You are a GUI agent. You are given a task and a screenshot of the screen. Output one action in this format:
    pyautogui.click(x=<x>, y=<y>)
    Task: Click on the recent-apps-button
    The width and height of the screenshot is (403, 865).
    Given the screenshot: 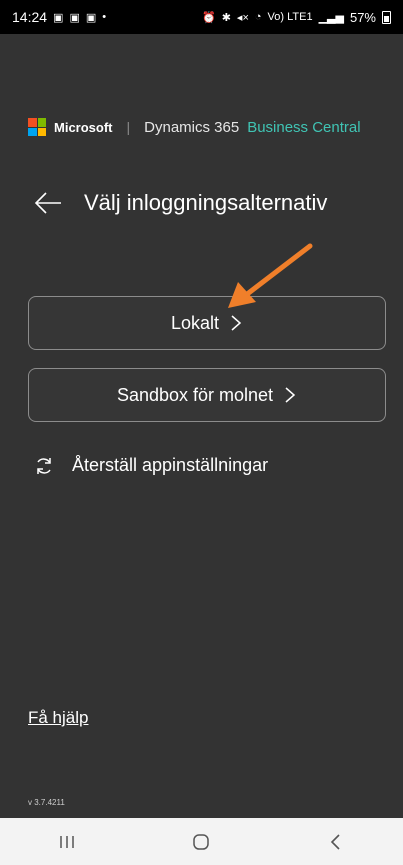 What is the action you would take?
    pyautogui.click(x=67, y=842)
    